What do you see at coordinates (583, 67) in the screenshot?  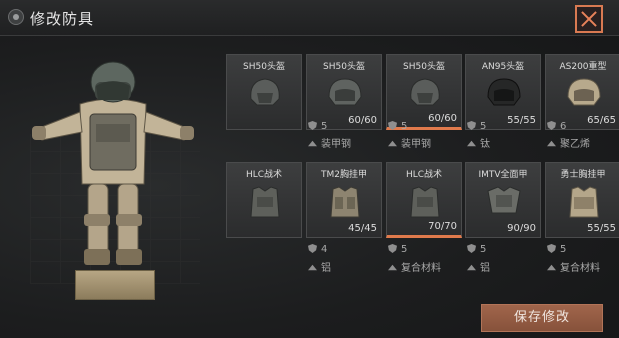 I see `helmet-name: AS200重型` at bounding box center [583, 67].